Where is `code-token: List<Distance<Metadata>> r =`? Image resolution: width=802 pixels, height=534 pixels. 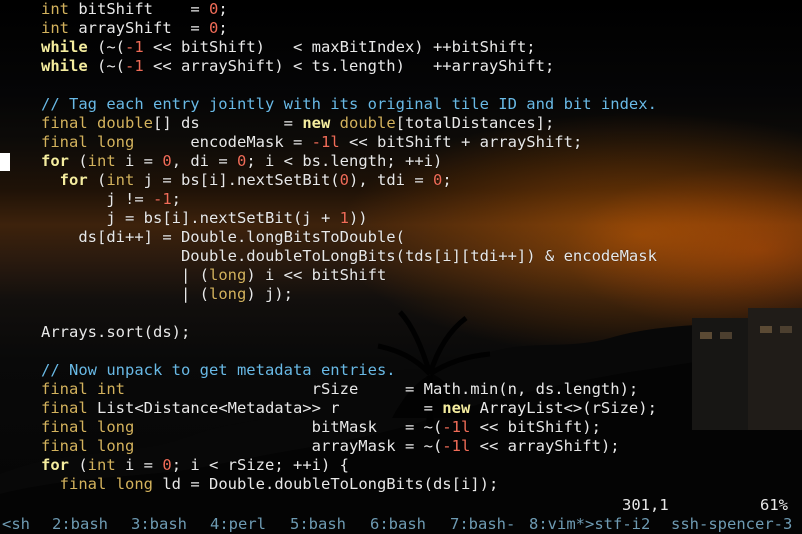 code-token: List<Distance<Metadata>> r = is located at coordinates (265, 408).